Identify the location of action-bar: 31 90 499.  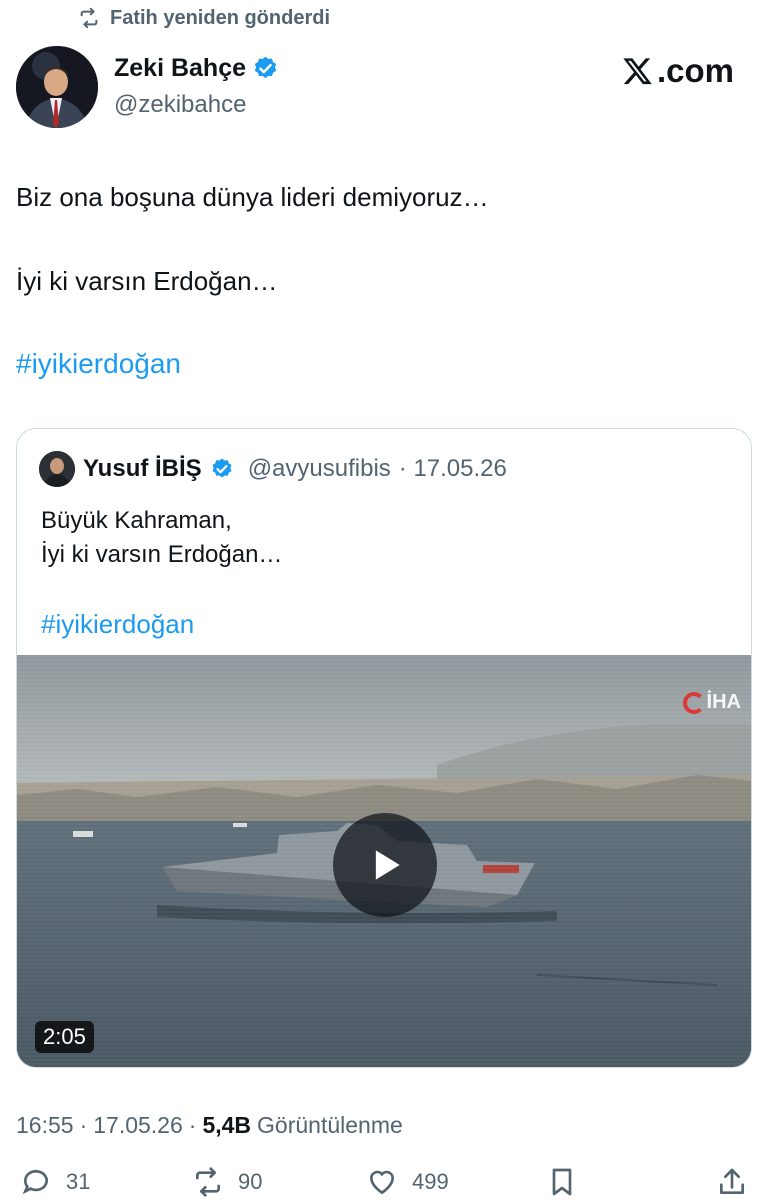
(384, 1183).